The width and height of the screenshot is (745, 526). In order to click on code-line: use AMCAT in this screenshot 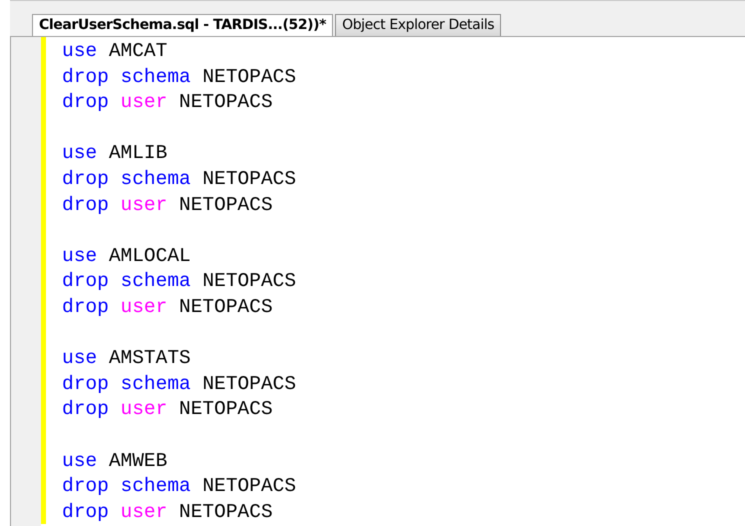, I will do `click(115, 51)`.